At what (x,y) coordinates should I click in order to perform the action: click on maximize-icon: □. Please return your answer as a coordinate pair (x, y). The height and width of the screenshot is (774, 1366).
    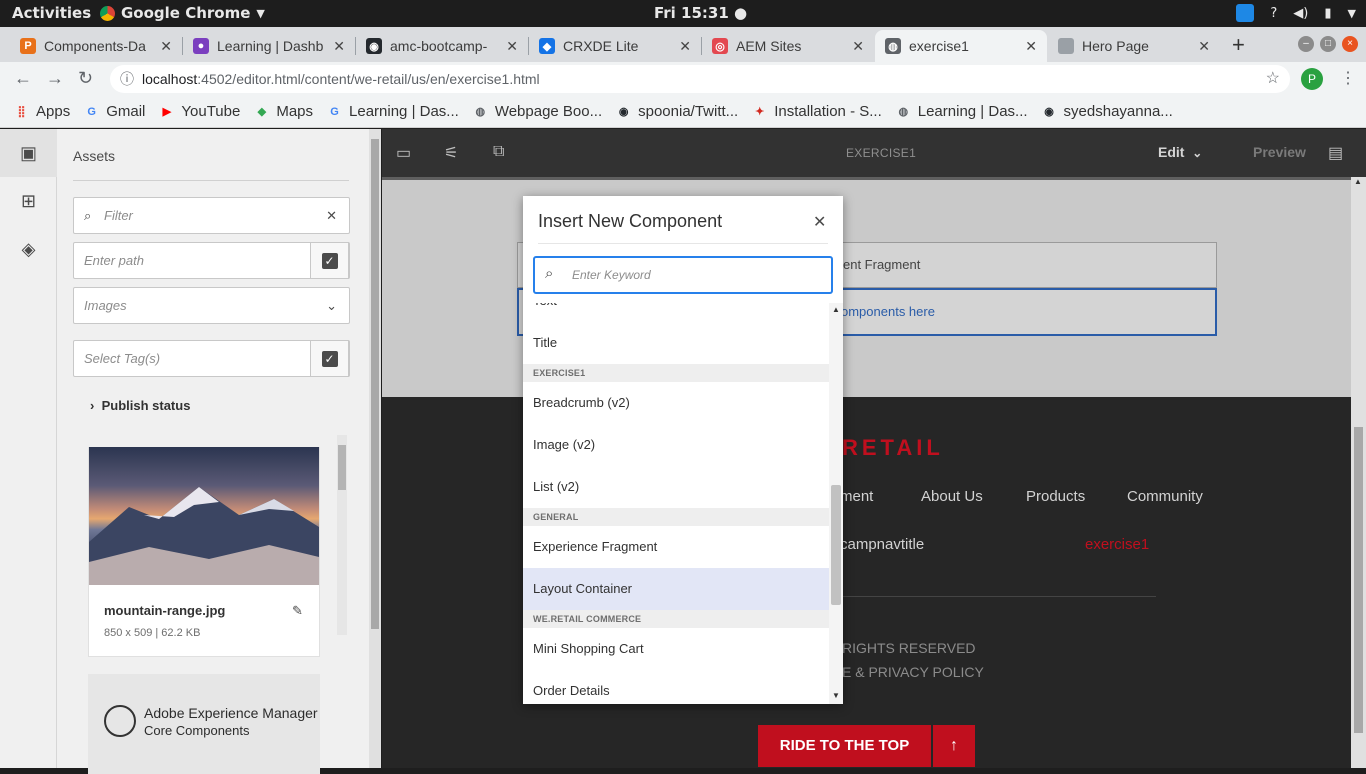
    Looking at the image, I should click on (1328, 44).